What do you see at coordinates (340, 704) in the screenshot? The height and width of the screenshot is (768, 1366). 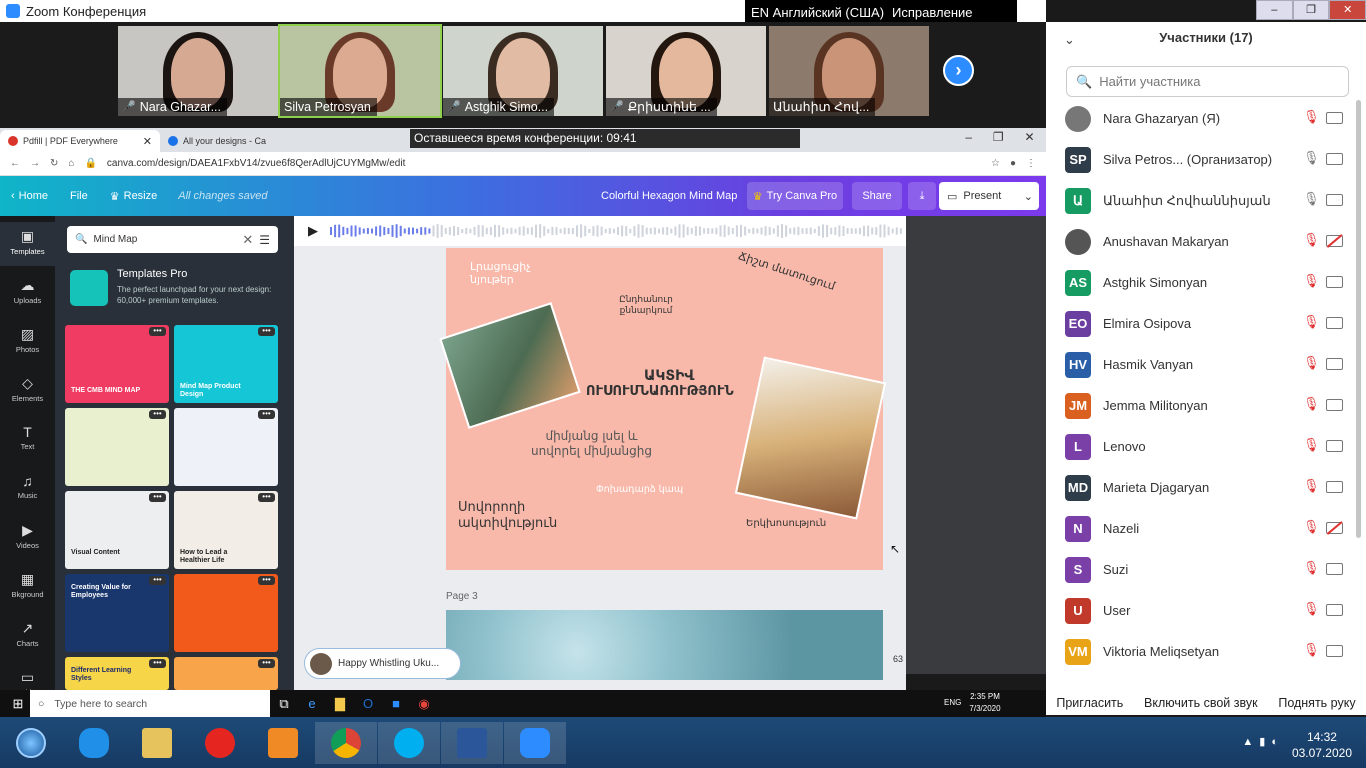 I see `file-explorer-icon: ▇` at bounding box center [340, 704].